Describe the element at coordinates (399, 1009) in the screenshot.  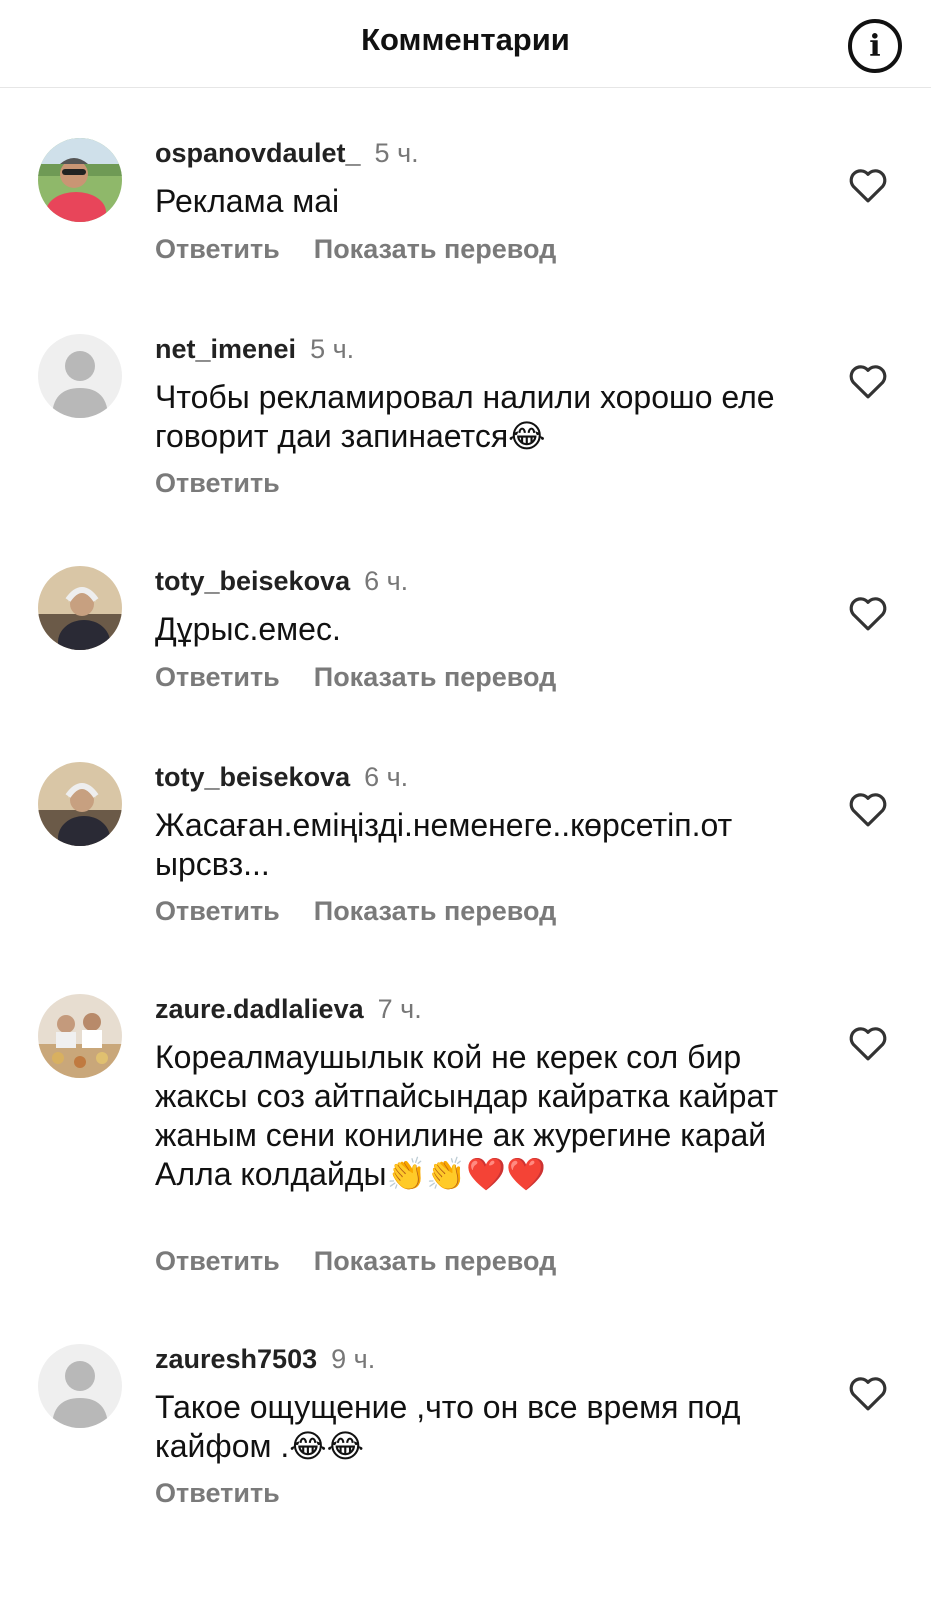
I see `comment-time: 7 ч.` at that location.